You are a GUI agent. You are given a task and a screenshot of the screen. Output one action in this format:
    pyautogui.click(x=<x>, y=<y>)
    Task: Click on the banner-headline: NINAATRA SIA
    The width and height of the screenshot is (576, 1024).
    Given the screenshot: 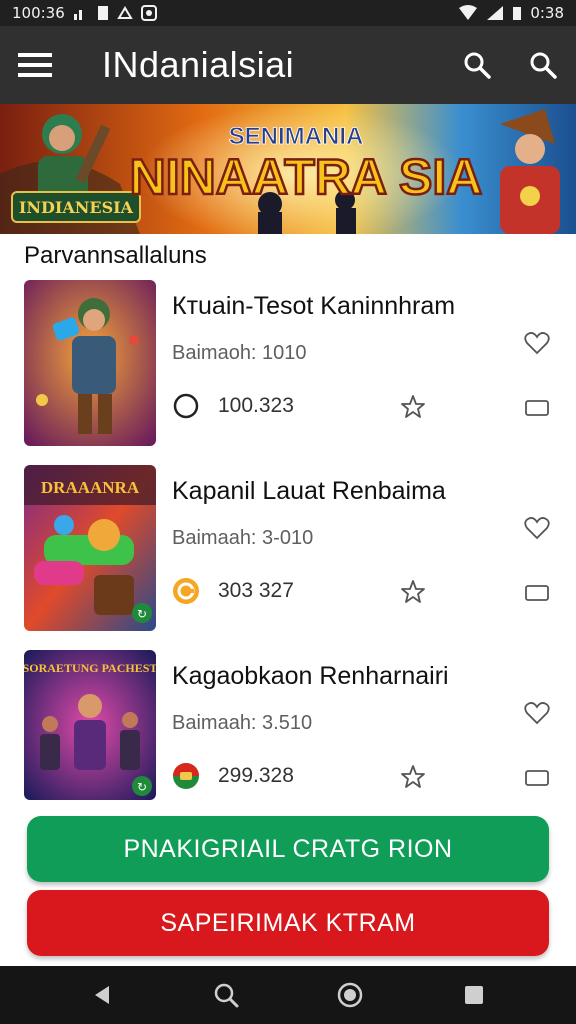 What is the action you would take?
    pyautogui.click(x=306, y=177)
    